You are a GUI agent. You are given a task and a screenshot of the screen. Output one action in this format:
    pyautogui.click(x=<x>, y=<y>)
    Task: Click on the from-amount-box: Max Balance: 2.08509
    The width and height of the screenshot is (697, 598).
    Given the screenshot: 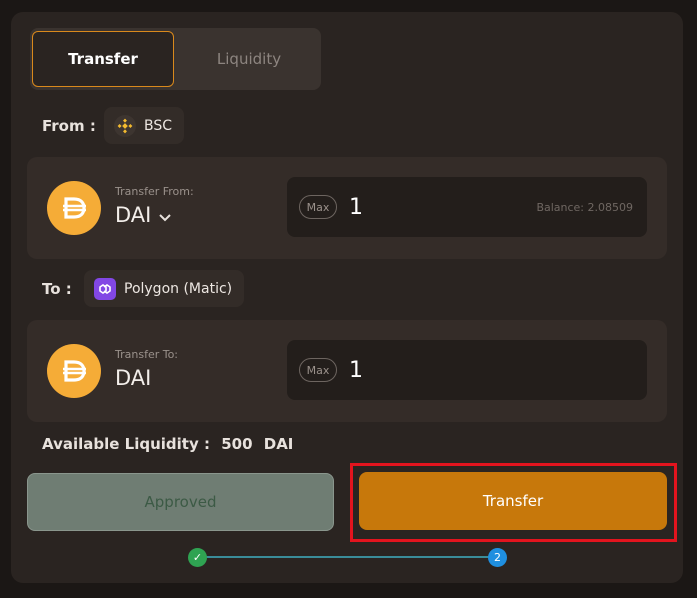 What is the action you would take?
    pyautogui.click(x=467, y=207)
    